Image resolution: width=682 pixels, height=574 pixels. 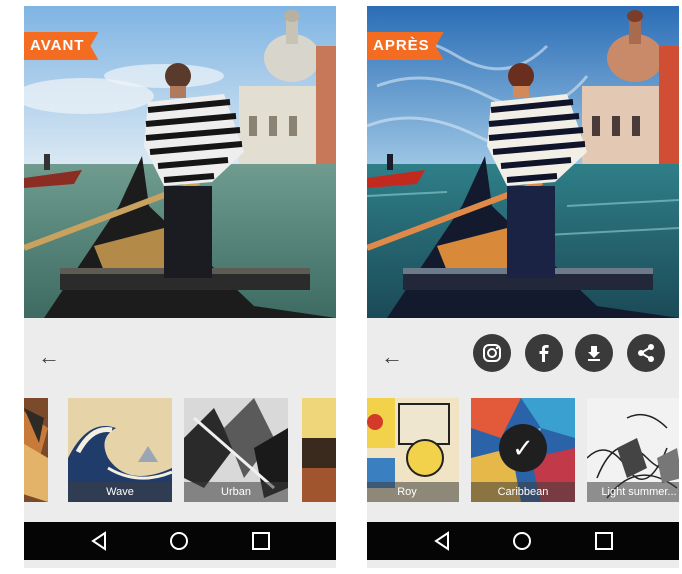 What do you see at coordinates (120, 450) in the screenshot?
I see `filter-thumbnail-wave: Wave` at bounding box center [120, 450].